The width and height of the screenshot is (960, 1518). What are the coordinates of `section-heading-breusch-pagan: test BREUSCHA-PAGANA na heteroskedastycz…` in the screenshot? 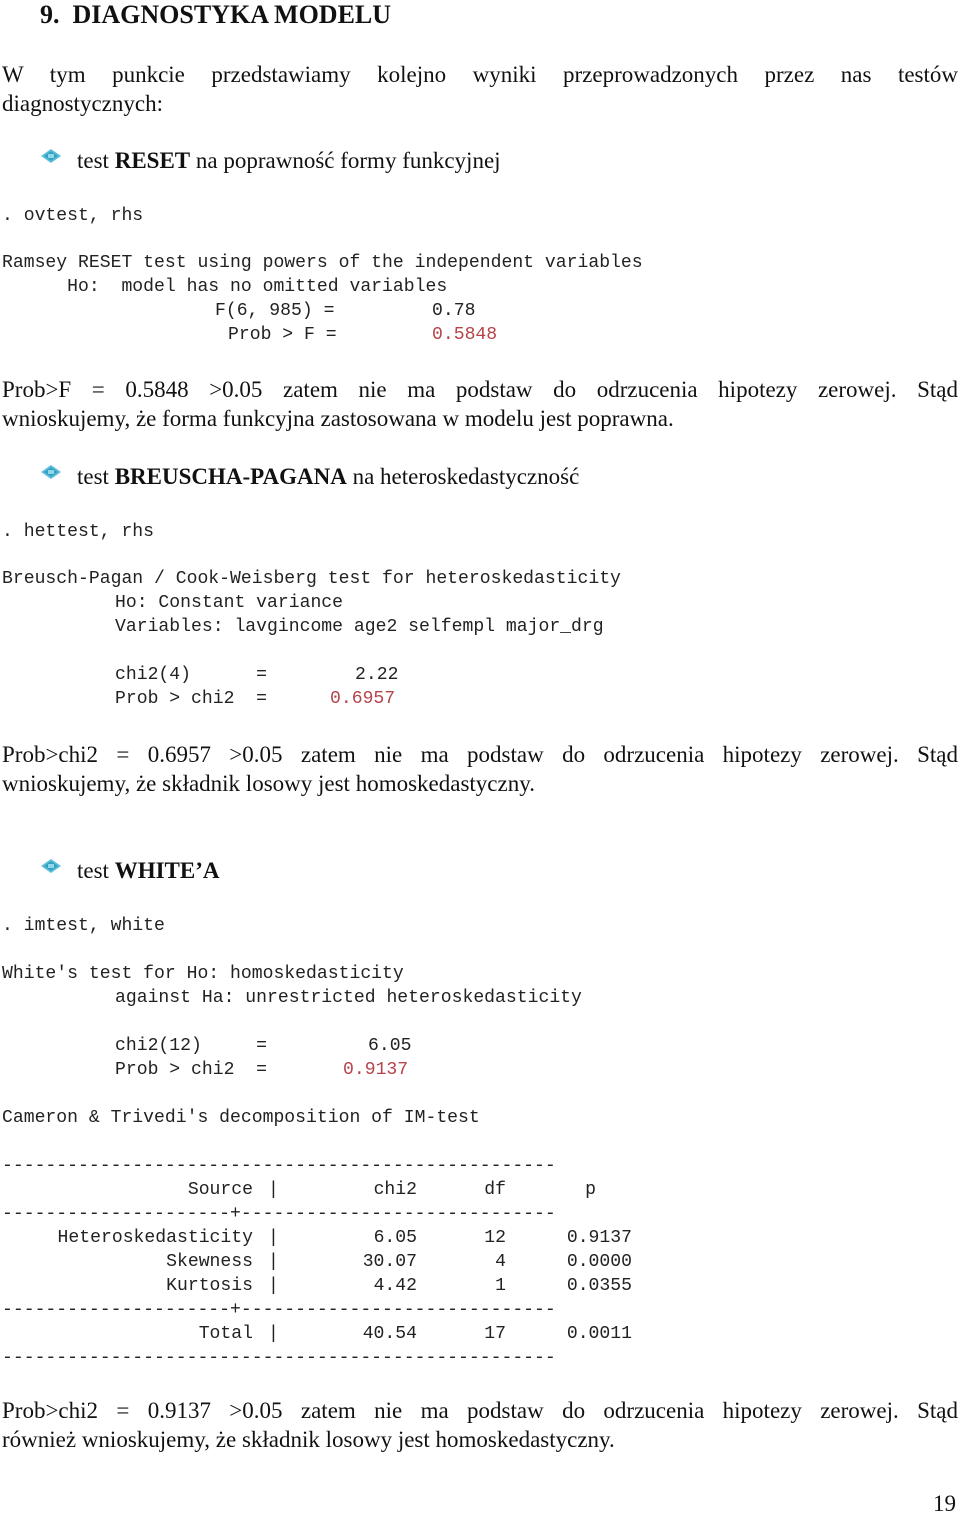 It's located at (328, 476).